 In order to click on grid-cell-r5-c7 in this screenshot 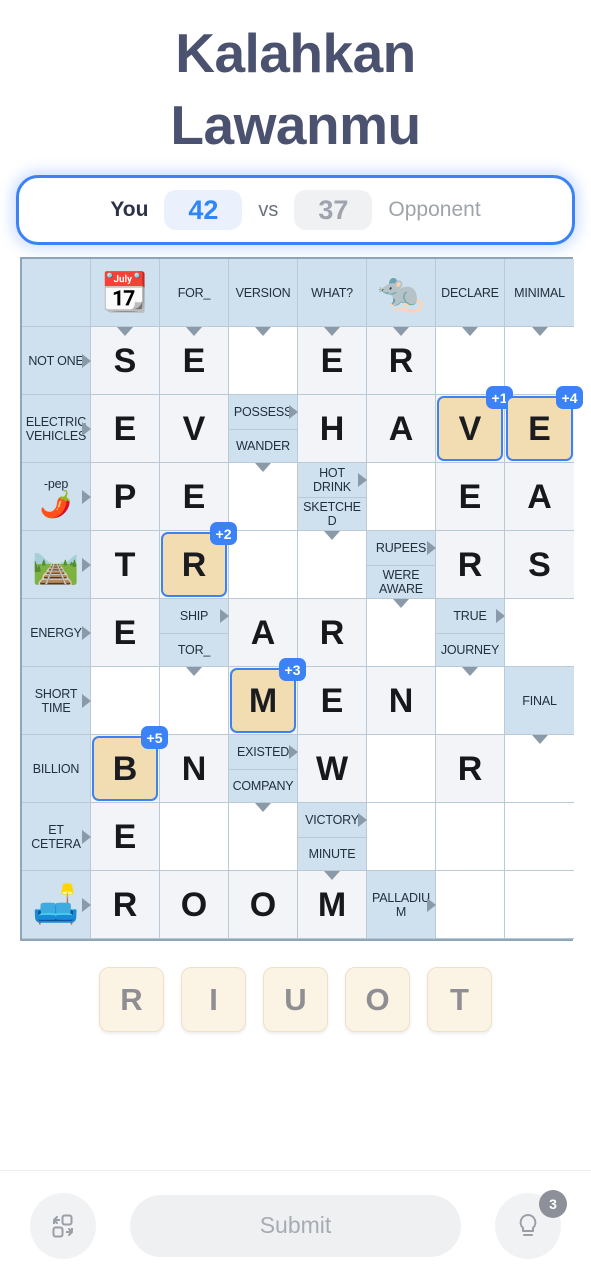, I will do `click(539, 633)`.